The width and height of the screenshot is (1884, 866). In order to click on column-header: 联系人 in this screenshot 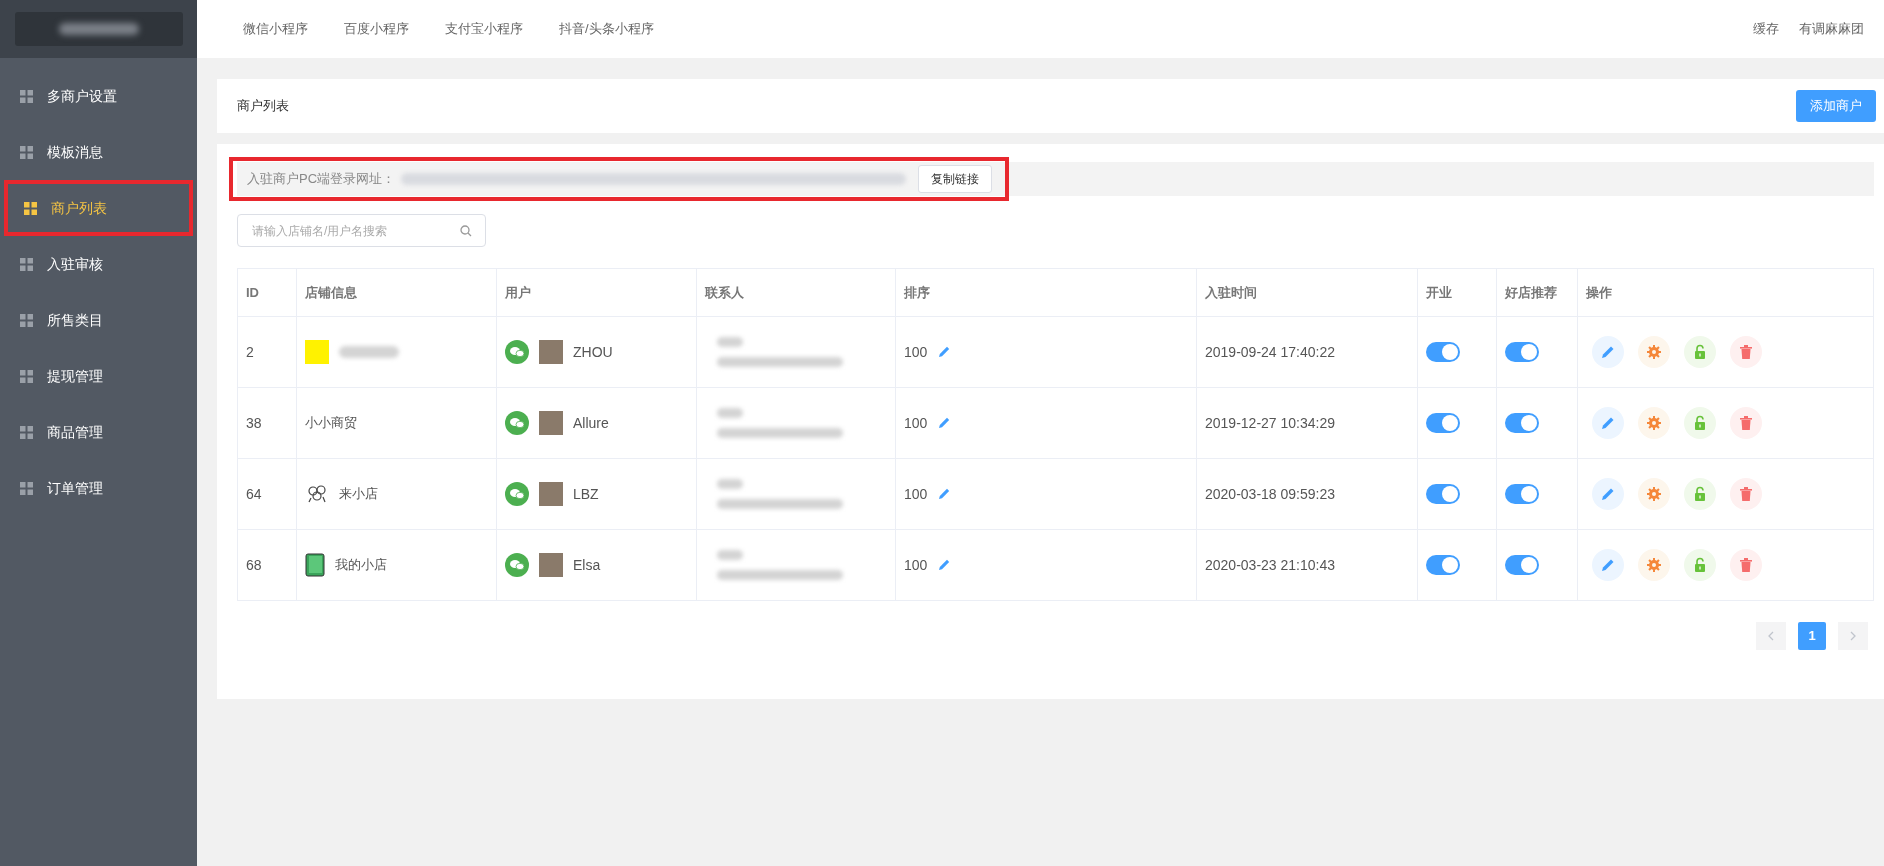, I will do `click(796, 292)`.